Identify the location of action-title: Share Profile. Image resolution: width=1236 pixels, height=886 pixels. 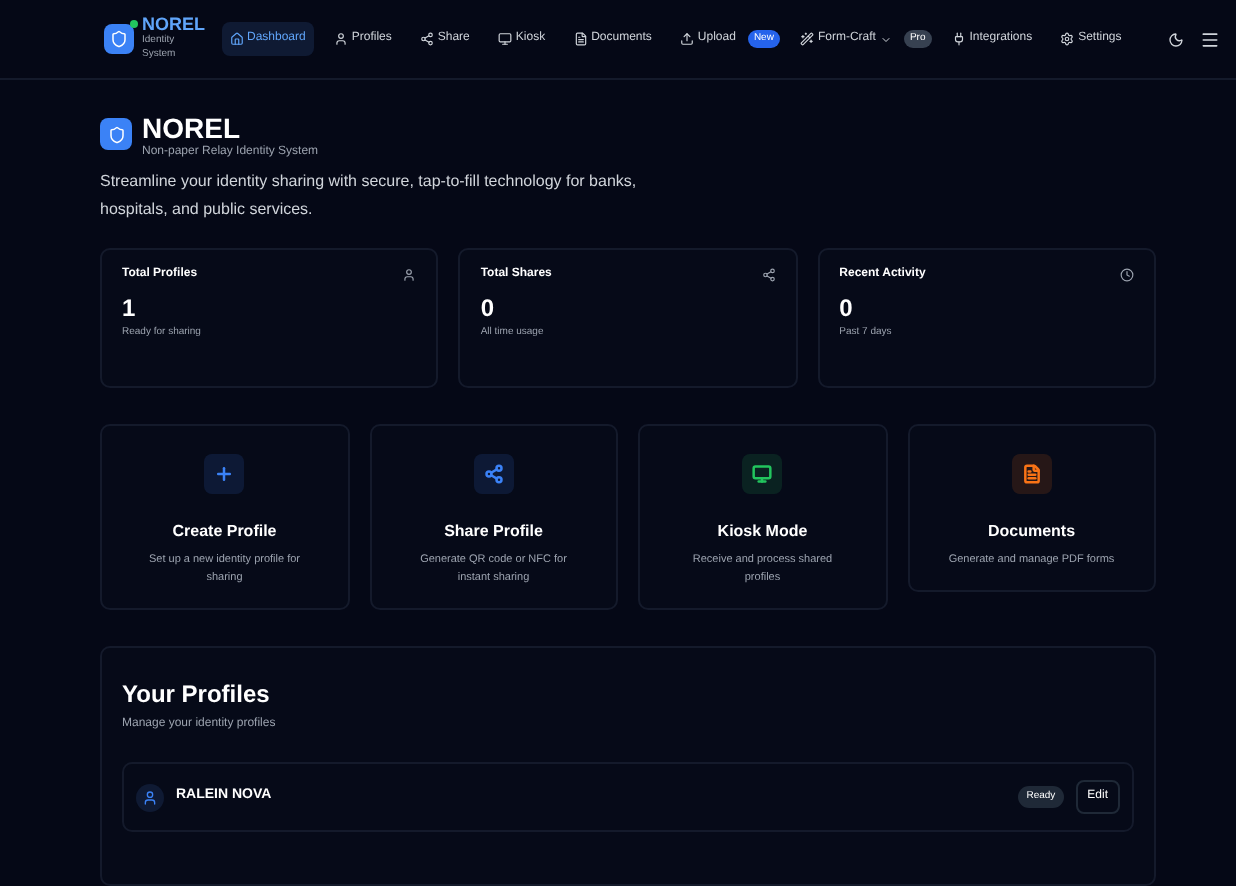
(493, 532).